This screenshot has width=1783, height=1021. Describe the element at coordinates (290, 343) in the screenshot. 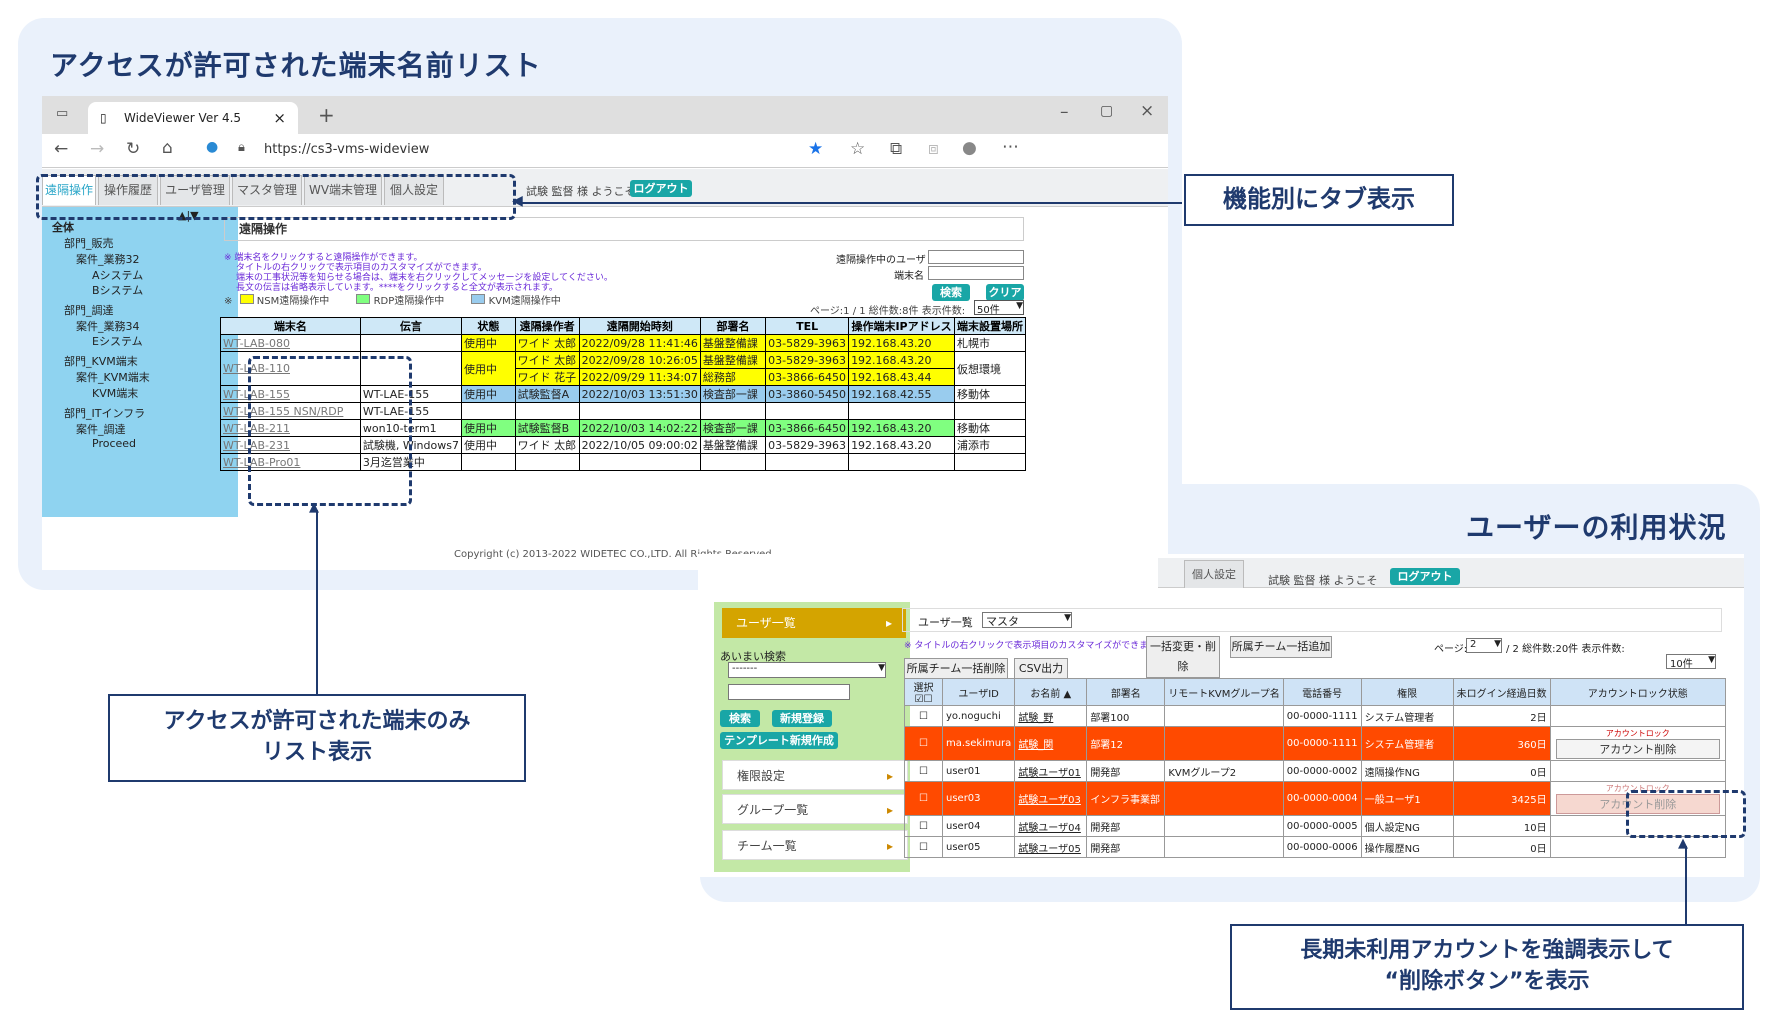

I see `terminal-name-link: WT-LAB-080` at that location.